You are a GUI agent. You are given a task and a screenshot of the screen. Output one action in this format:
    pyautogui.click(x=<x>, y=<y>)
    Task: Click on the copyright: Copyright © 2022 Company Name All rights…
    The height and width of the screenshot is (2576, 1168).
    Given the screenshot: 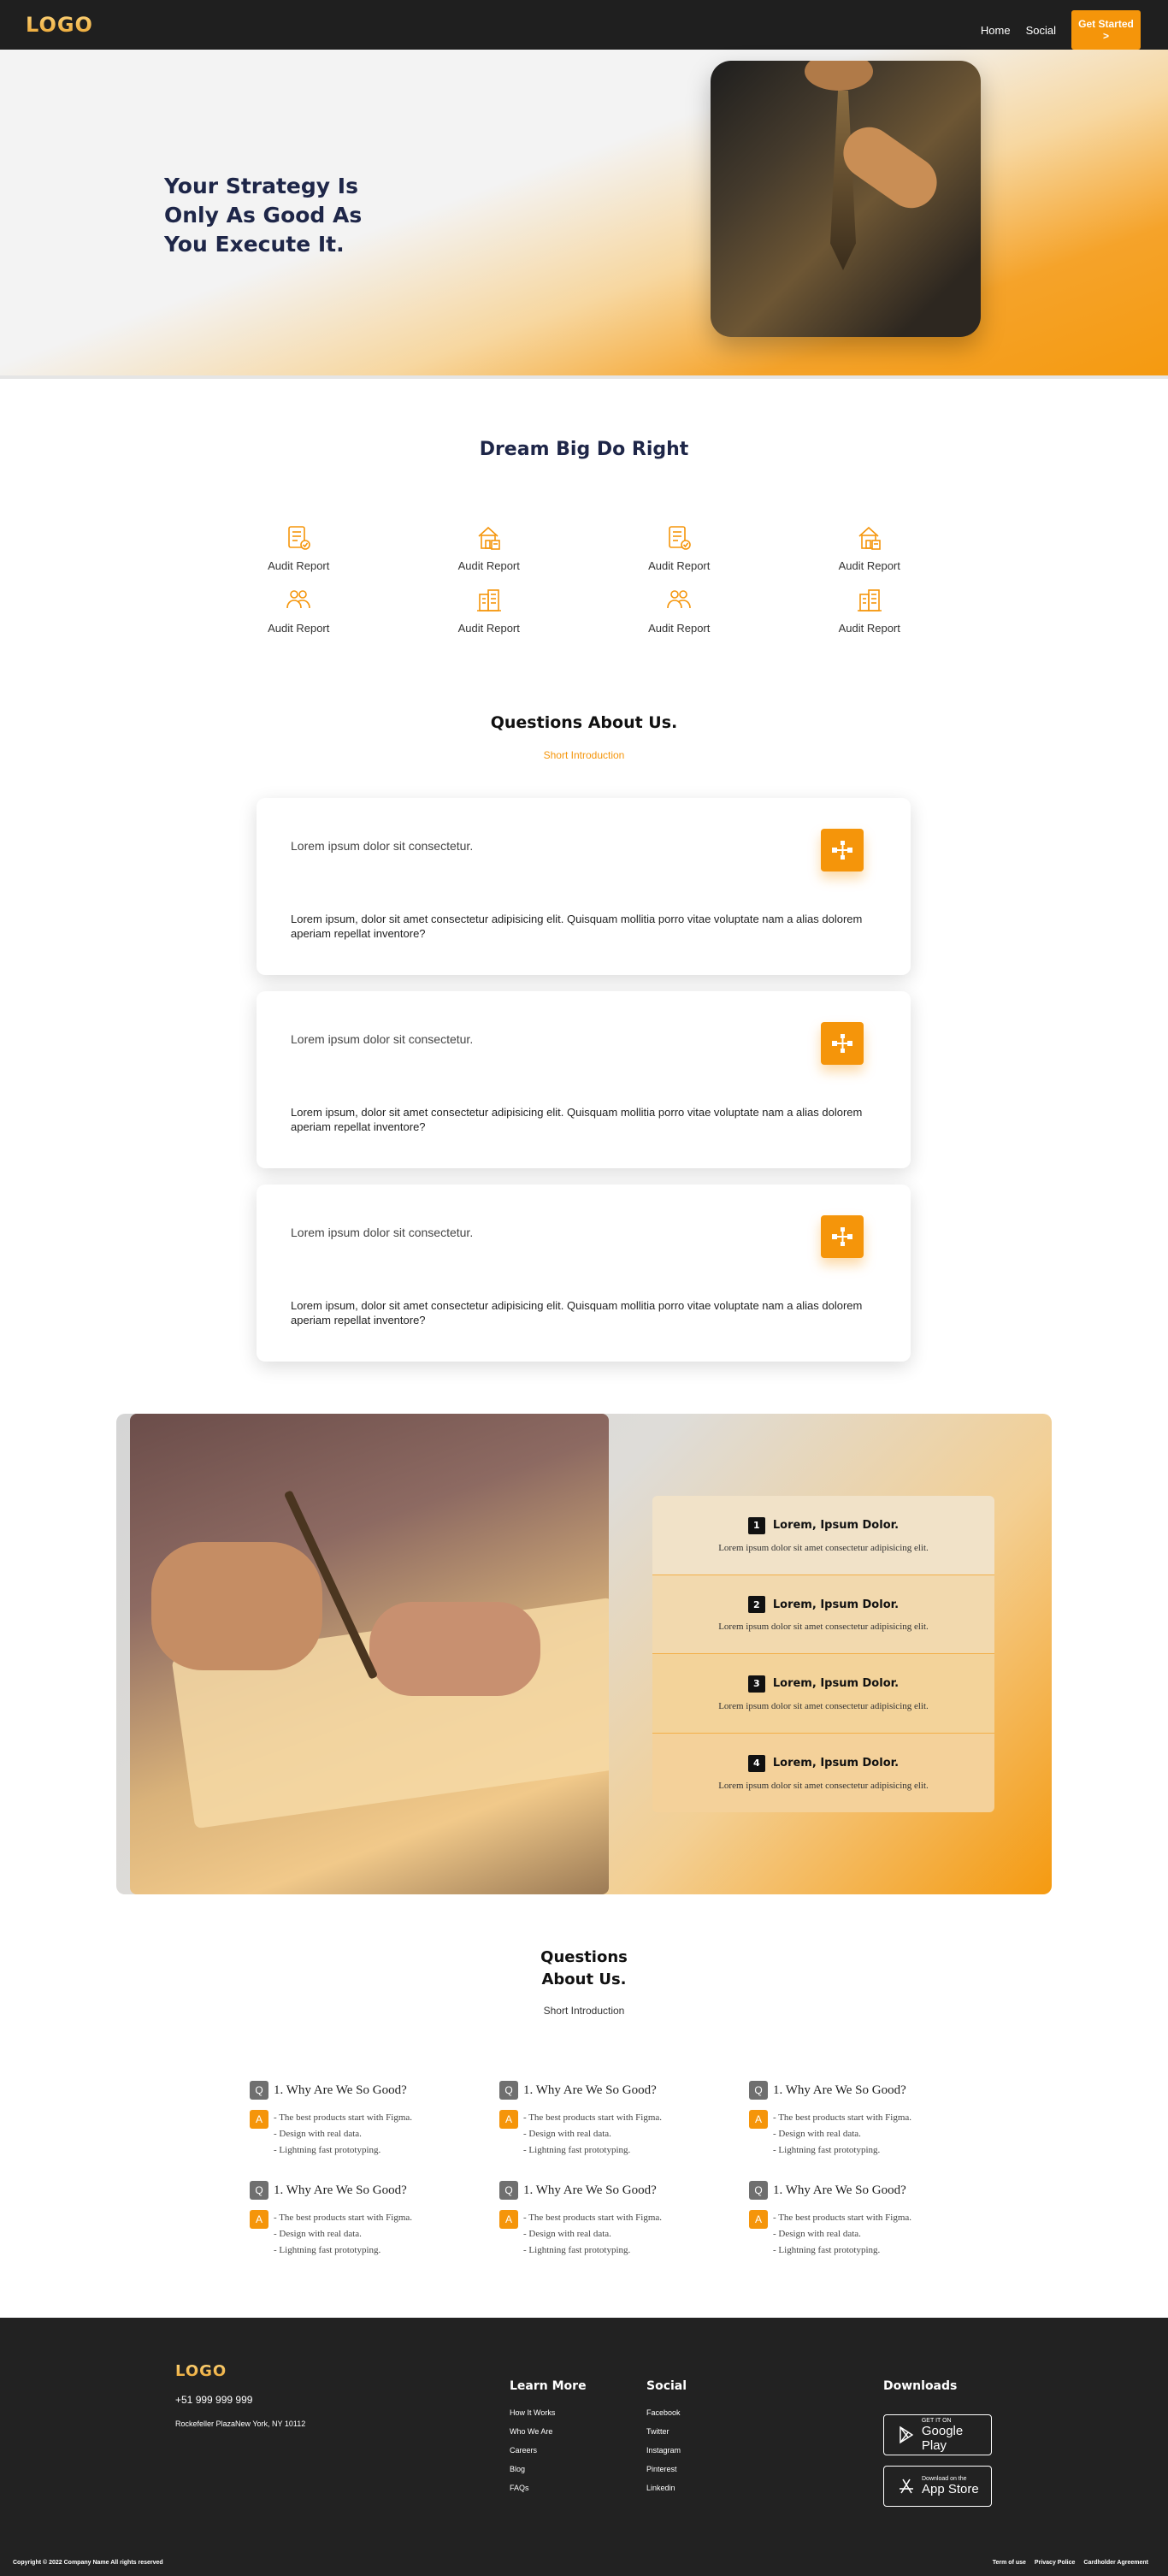 What is the action you would take?
    pyautogui.click(x=88, y=2563)
    